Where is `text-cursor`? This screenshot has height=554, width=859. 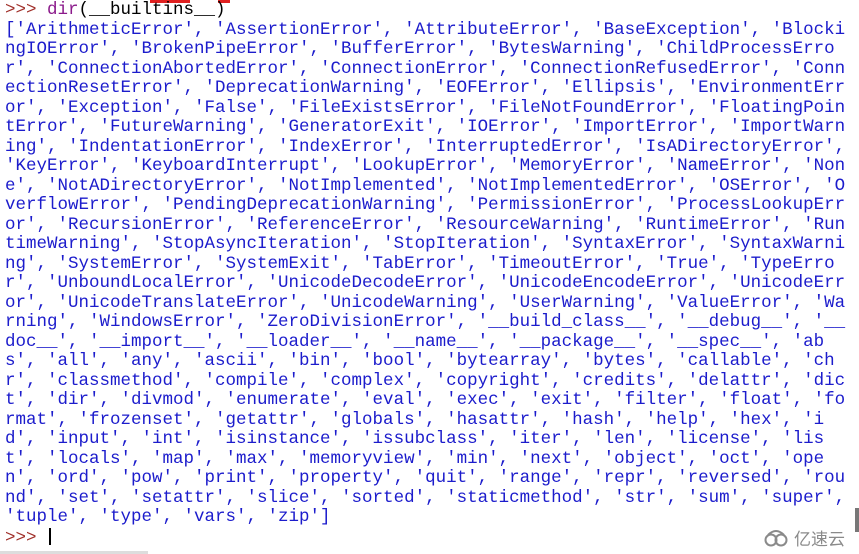 text-cursor is located at coordinates (50, 536).